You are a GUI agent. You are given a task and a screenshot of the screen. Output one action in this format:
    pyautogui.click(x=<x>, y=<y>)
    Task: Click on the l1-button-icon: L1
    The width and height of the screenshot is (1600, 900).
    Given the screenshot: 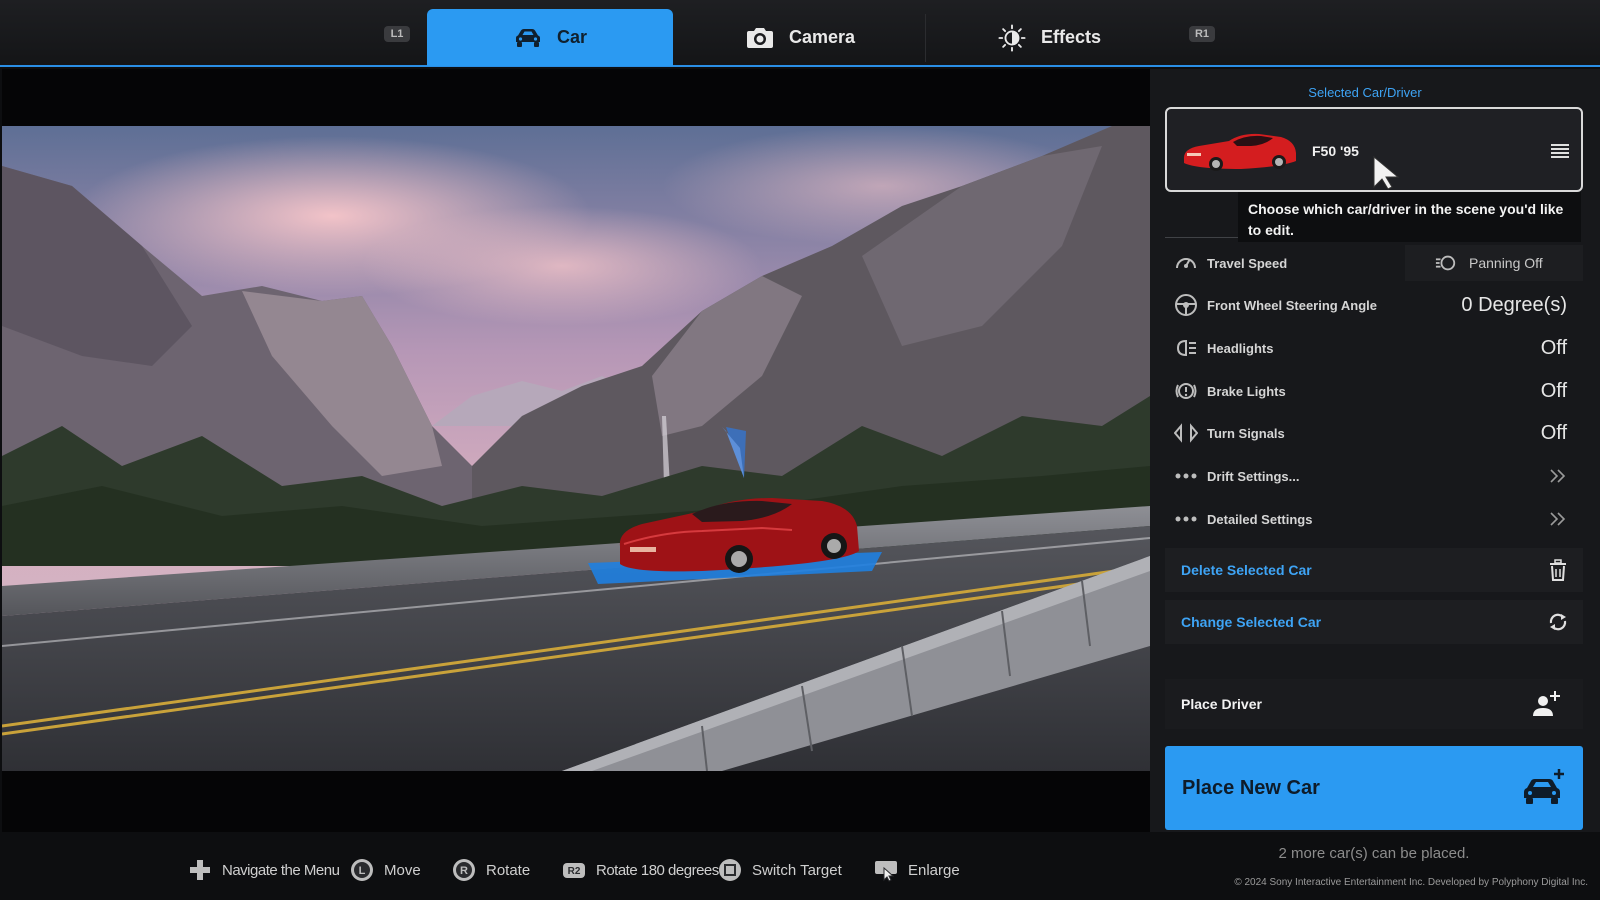 What is the action you would take?
    pyautogui.click(x=397, y=34)
    